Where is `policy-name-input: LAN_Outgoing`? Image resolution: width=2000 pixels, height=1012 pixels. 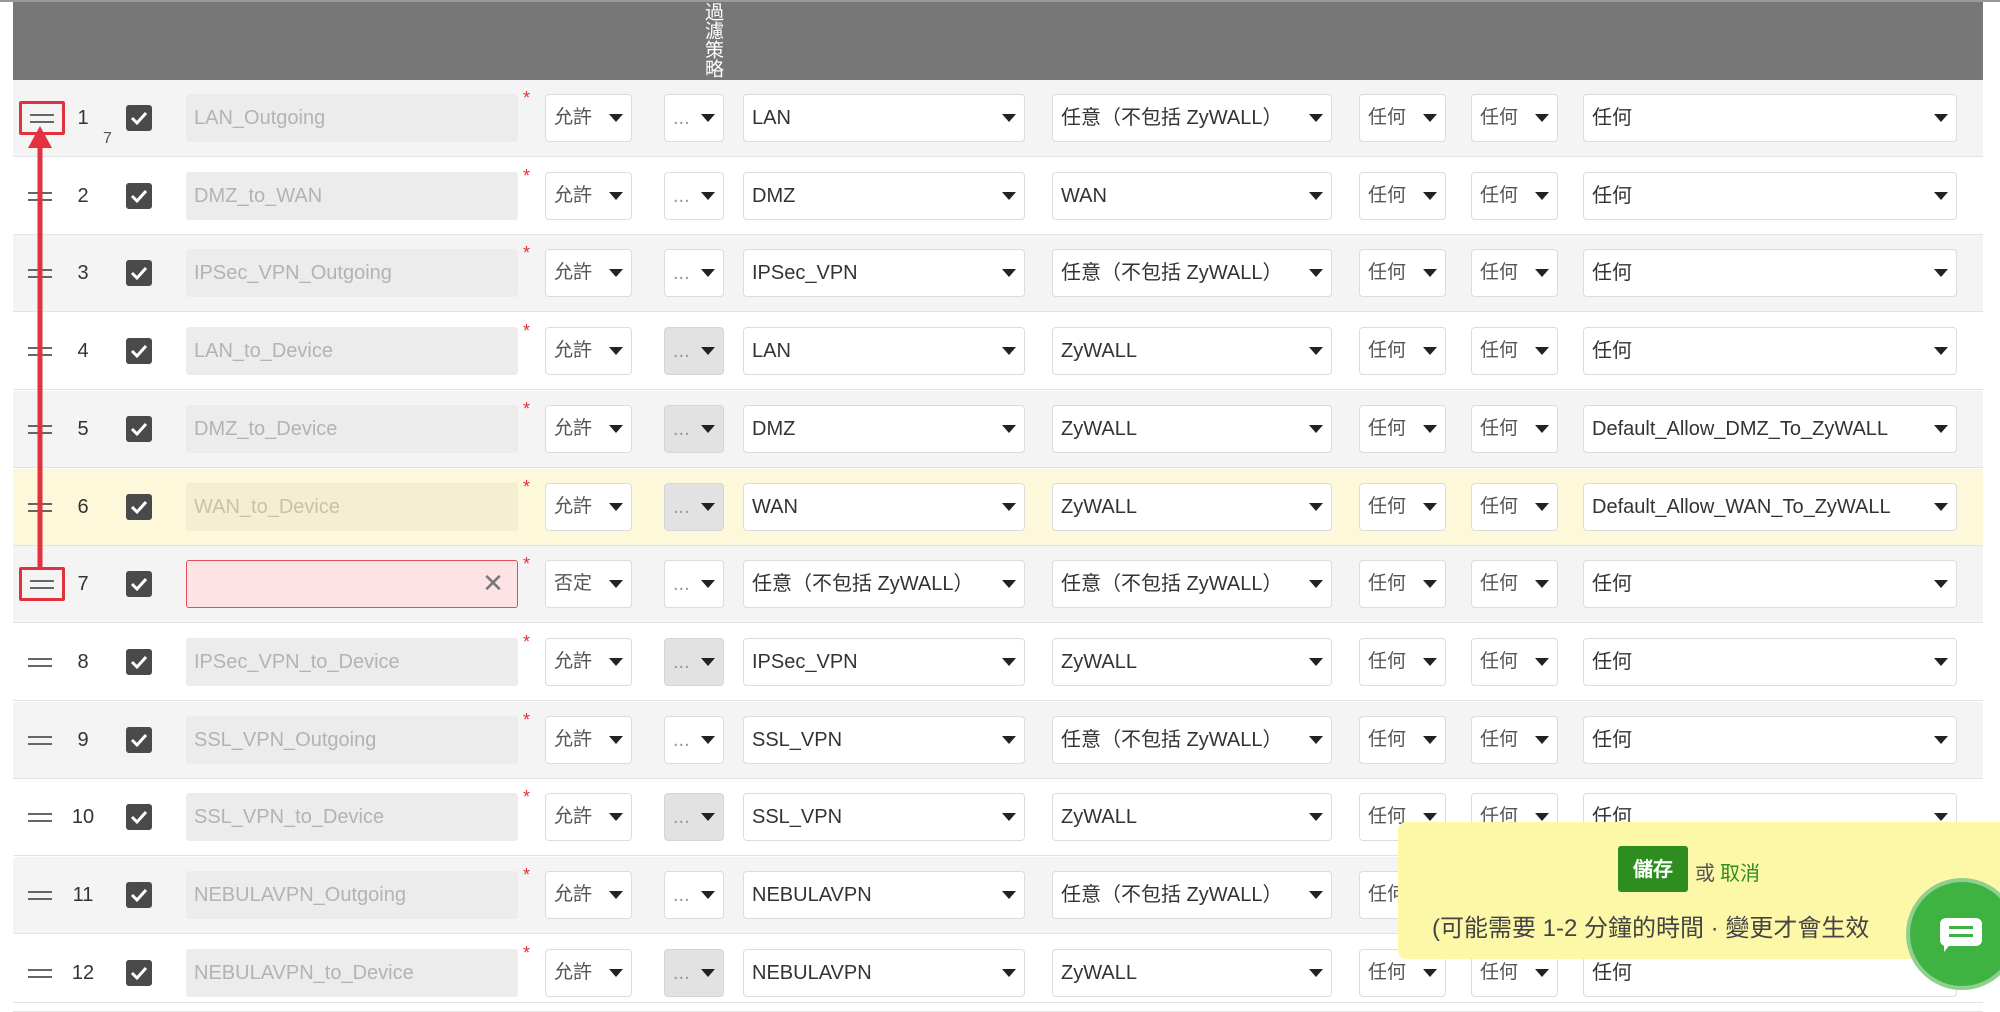
policy-name-input: LAN_Outgoing is located at coordinates (352, 118).